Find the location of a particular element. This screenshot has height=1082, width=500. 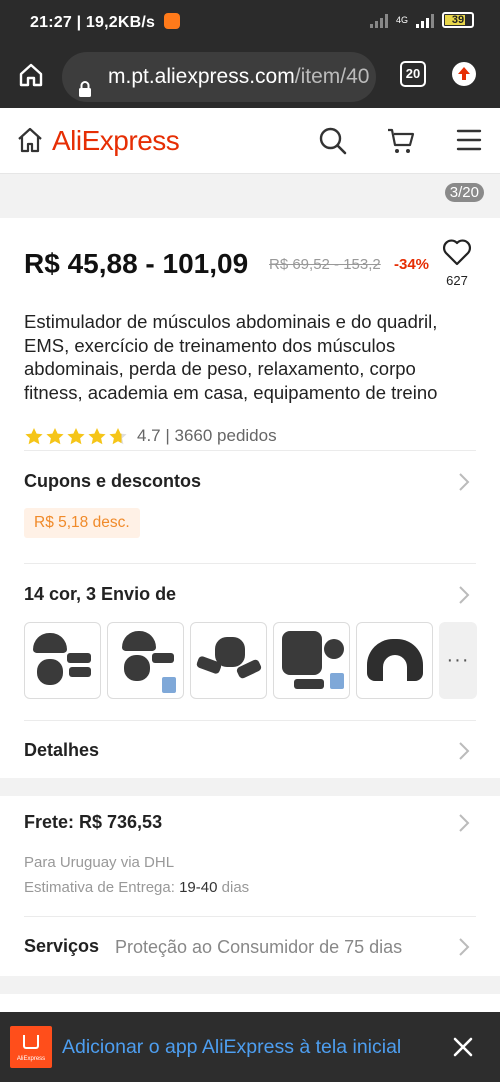

signal-icon is located at coordinates (378, 20).